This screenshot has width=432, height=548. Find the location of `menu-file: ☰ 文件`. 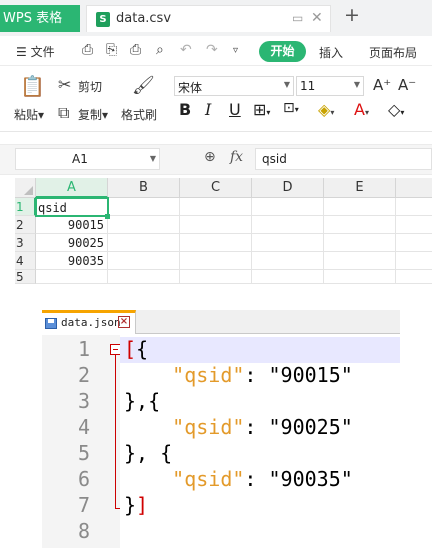

menu-file: ☰ 文件 is located at coordinates (35, 51).